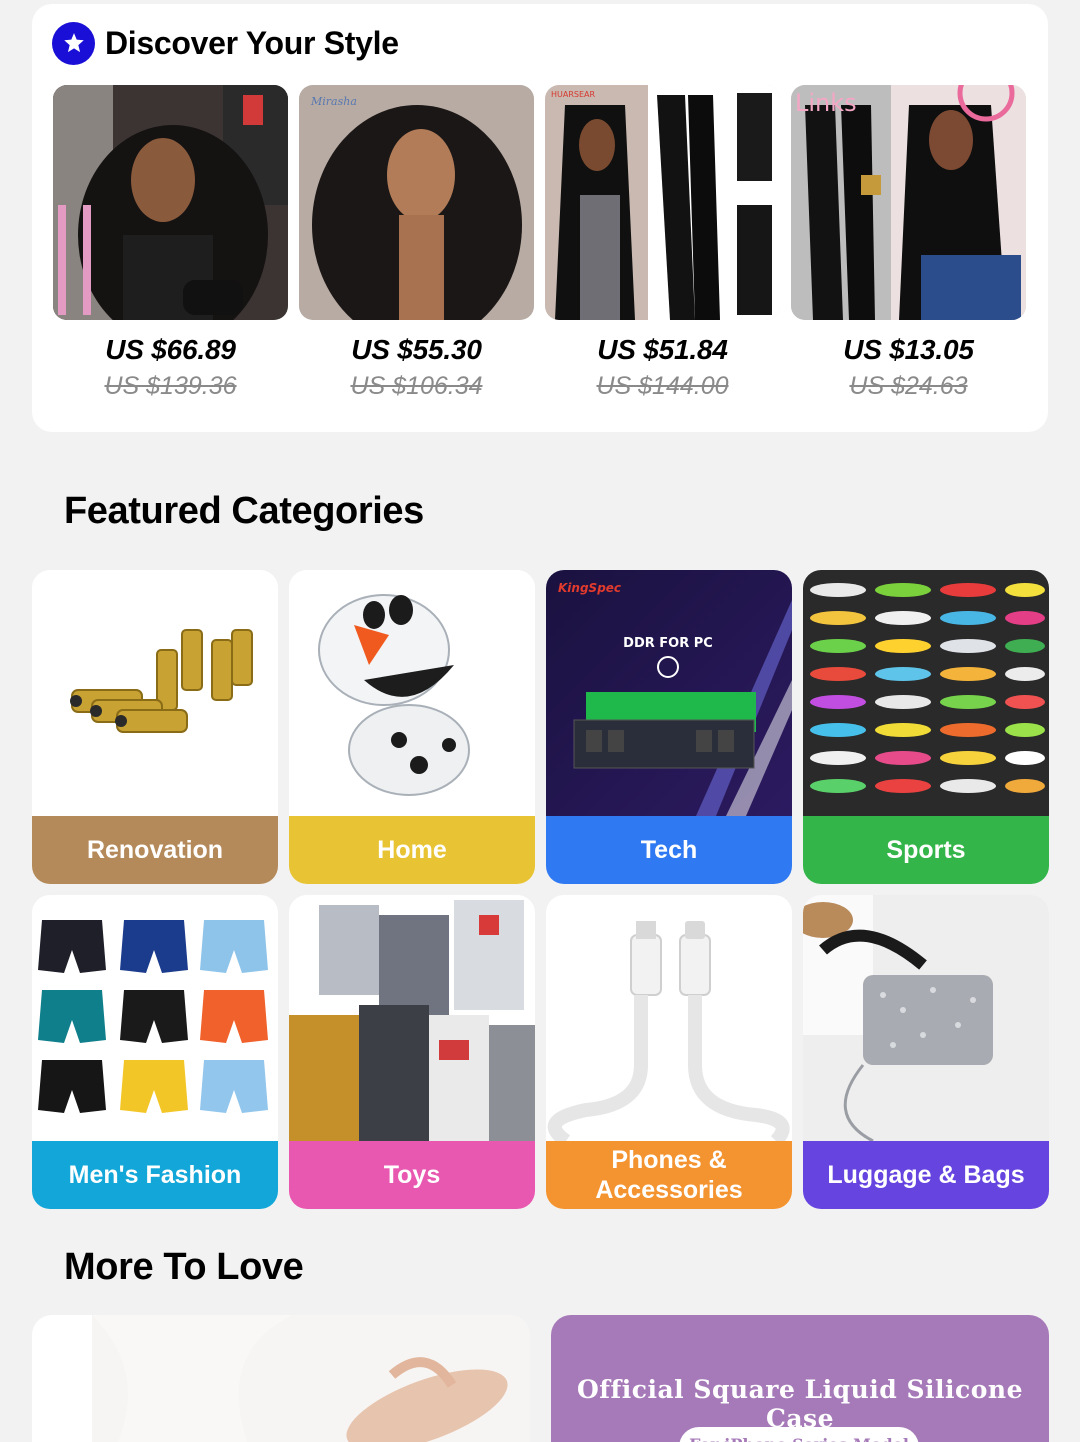 This screenshot has height=1442, width=1080. I want to click on product-price: US $55.30, so click(416, 349).